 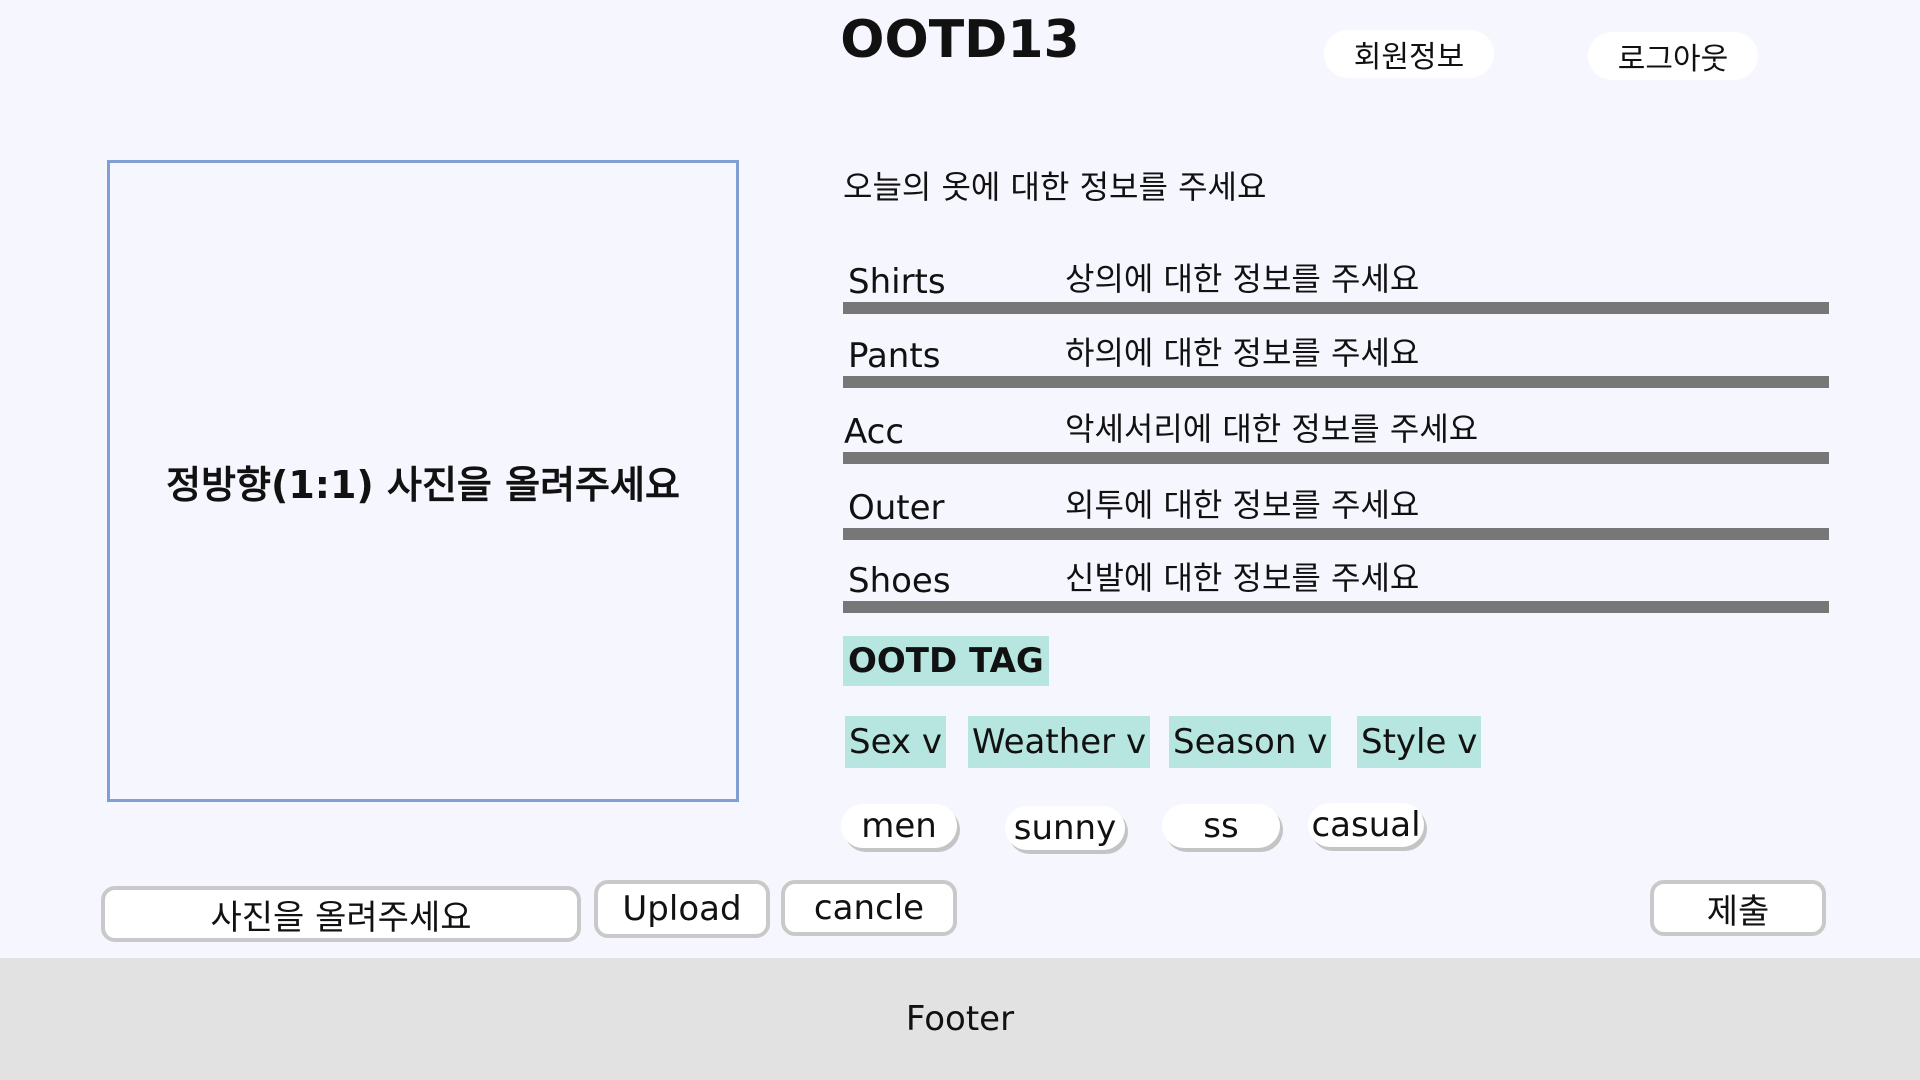 I want to click on shoes-label: Shoes, so click(x=899, y=581).